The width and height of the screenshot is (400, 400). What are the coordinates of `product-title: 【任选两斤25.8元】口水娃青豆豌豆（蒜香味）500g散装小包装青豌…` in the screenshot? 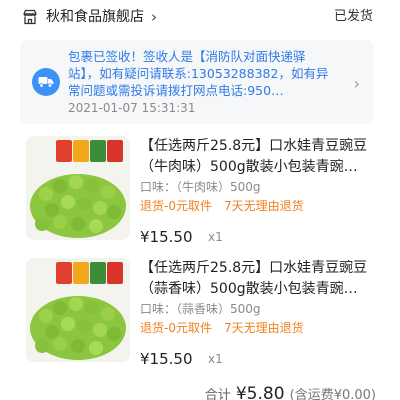 It's located at (260, 279).